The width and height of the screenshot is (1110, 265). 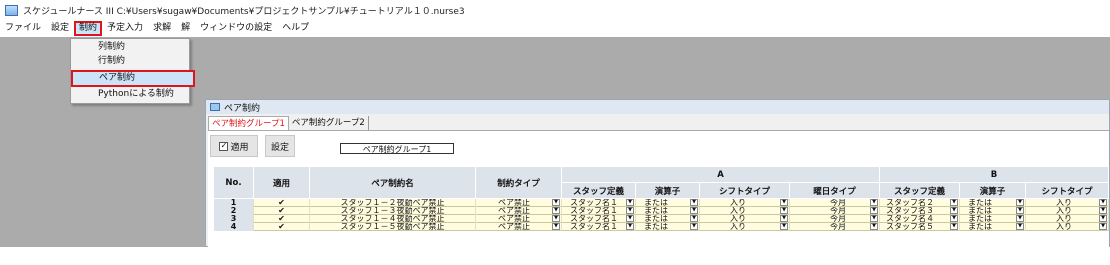 I want to click on tab-pair-group-2: ペア制約グループ2, so click(x=328, y=123).